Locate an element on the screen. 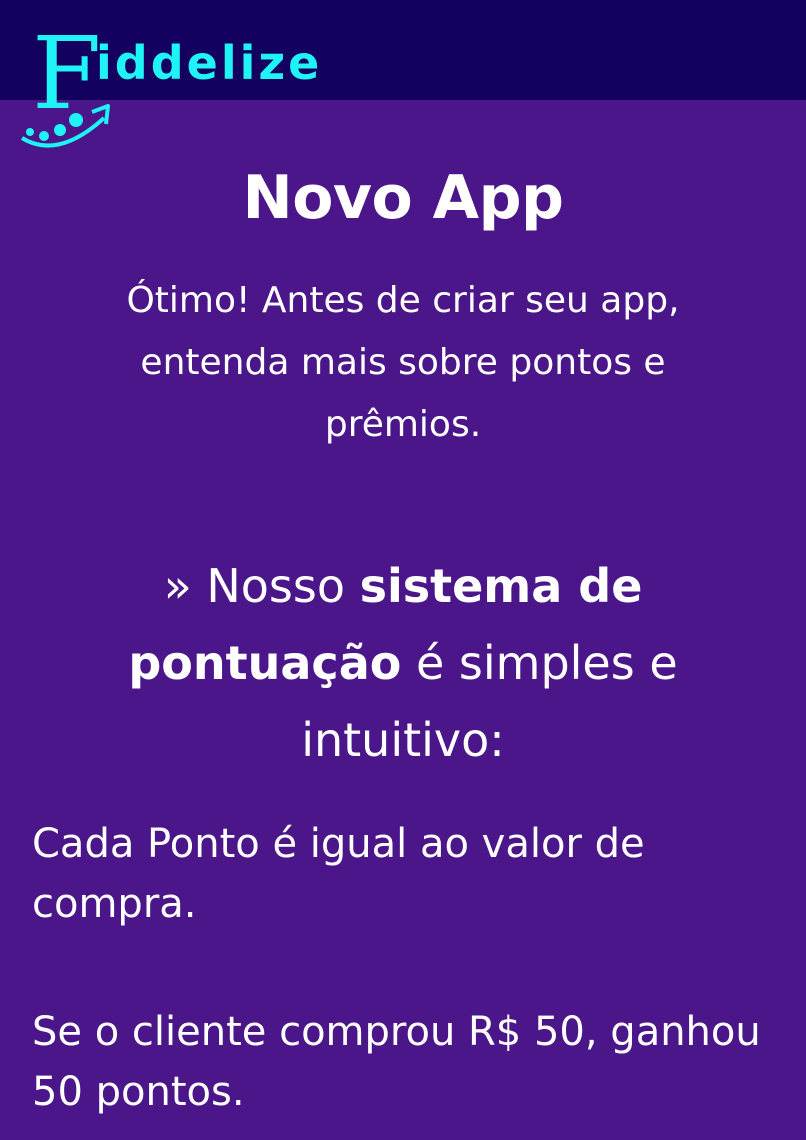  svg-text: F is located at coordinates (66, 73).